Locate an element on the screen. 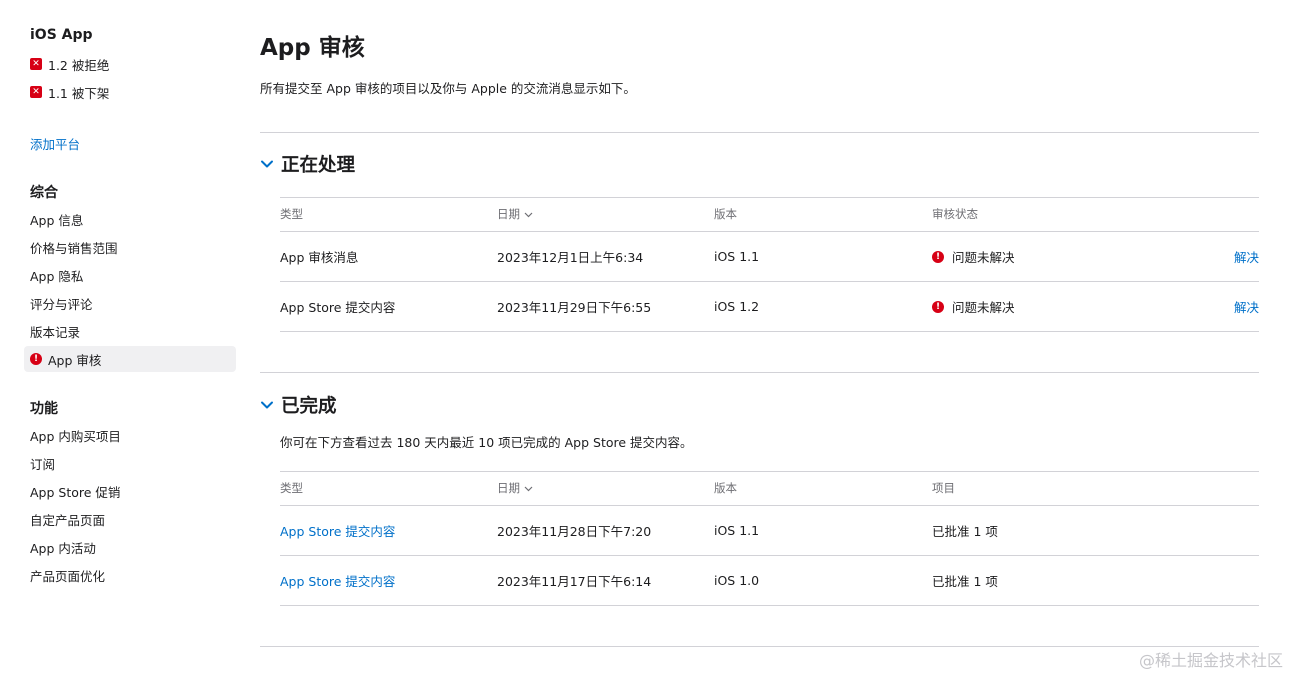 The image size is (1289, 677). sidebar-item-label: 自定产品页面 is located at coordinates (68, 520).